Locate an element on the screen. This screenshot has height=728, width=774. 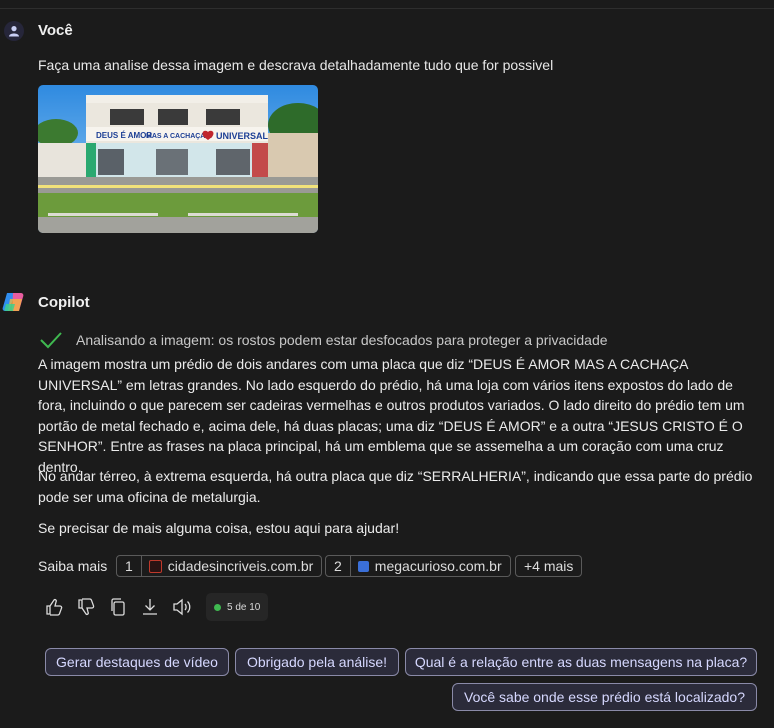
building-photo: DEUS É AMOR MAS A CACHAÇA É UNIVERSAL is located at coordinates (178, 159).